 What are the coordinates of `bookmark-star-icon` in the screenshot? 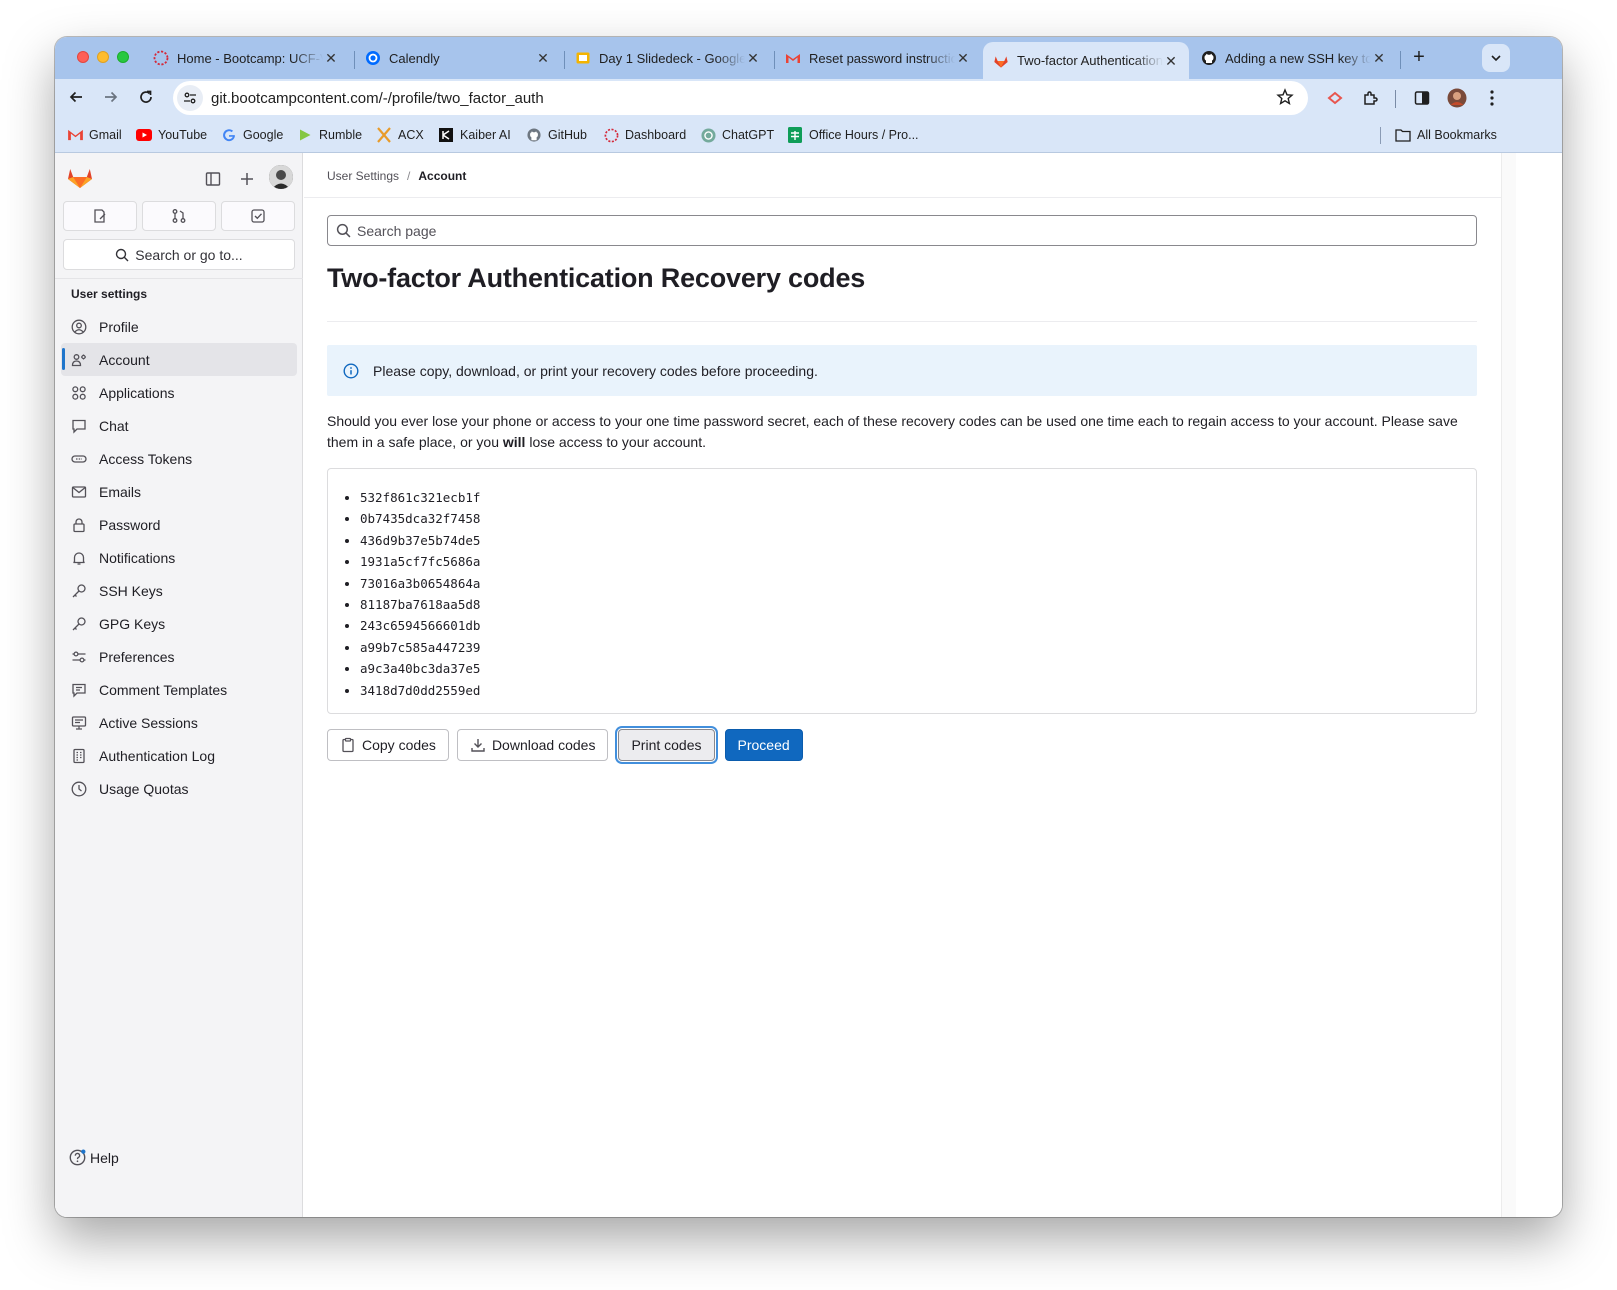 It's located at (1285, 99).